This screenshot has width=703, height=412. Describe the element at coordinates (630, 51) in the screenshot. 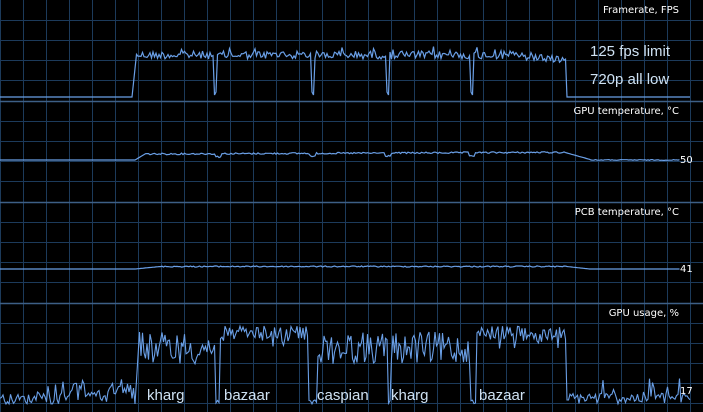

I see `fps-annotation: 125 fps limit` at that location.